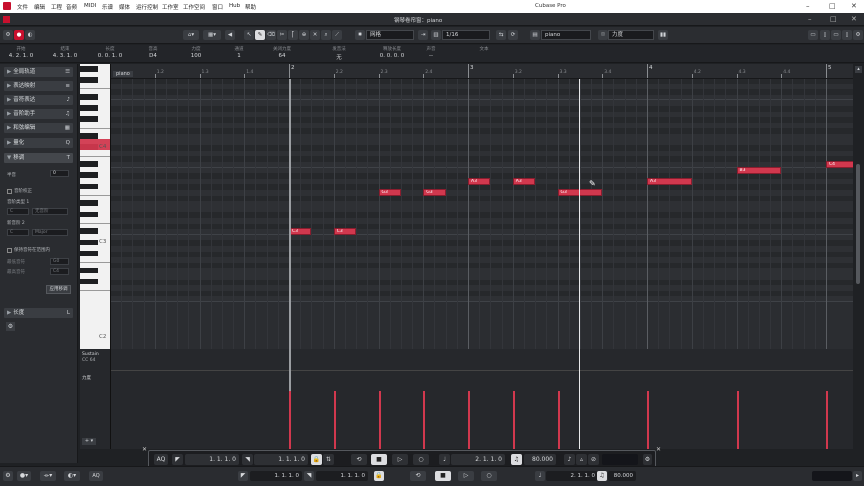 This screenshot has height=486, width=864. What do you see at coordinates (466, 476) in the screenshot?
I see `status-play-icon: ▷` at bounding box center [466, 476].